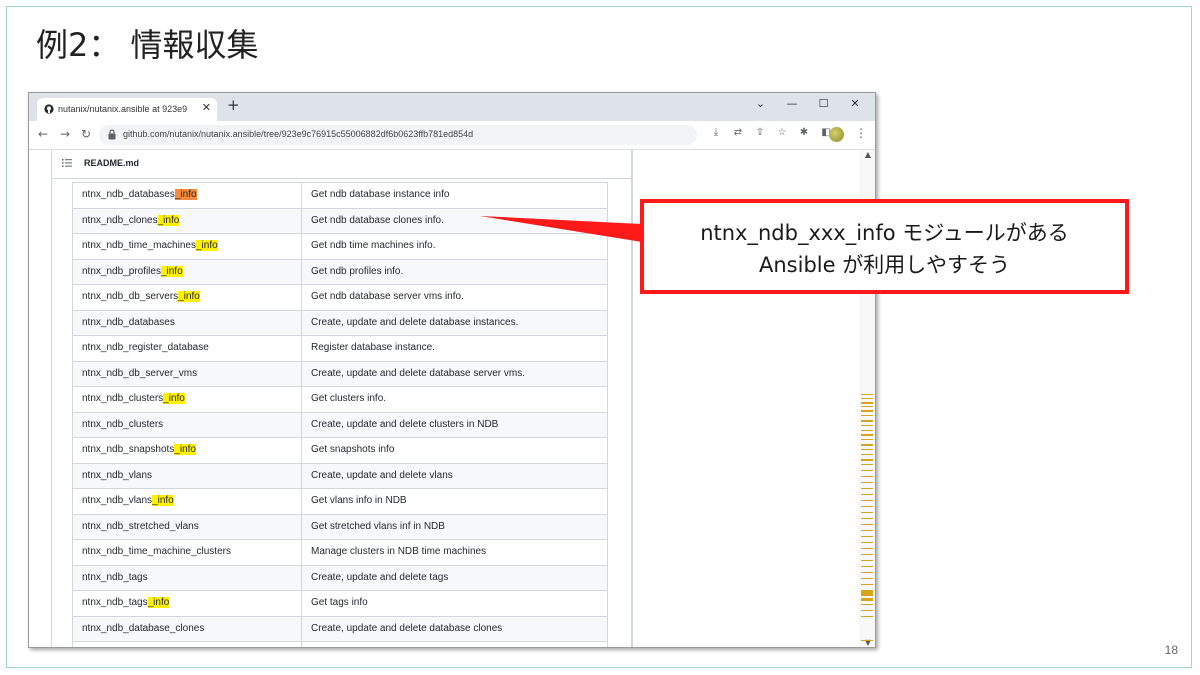 This screenshot has height=675, width=1200. Describe the element at coordinates (128, 322) in the screenshot. I see `module-name: ntnx_ndb_databases` at that location.